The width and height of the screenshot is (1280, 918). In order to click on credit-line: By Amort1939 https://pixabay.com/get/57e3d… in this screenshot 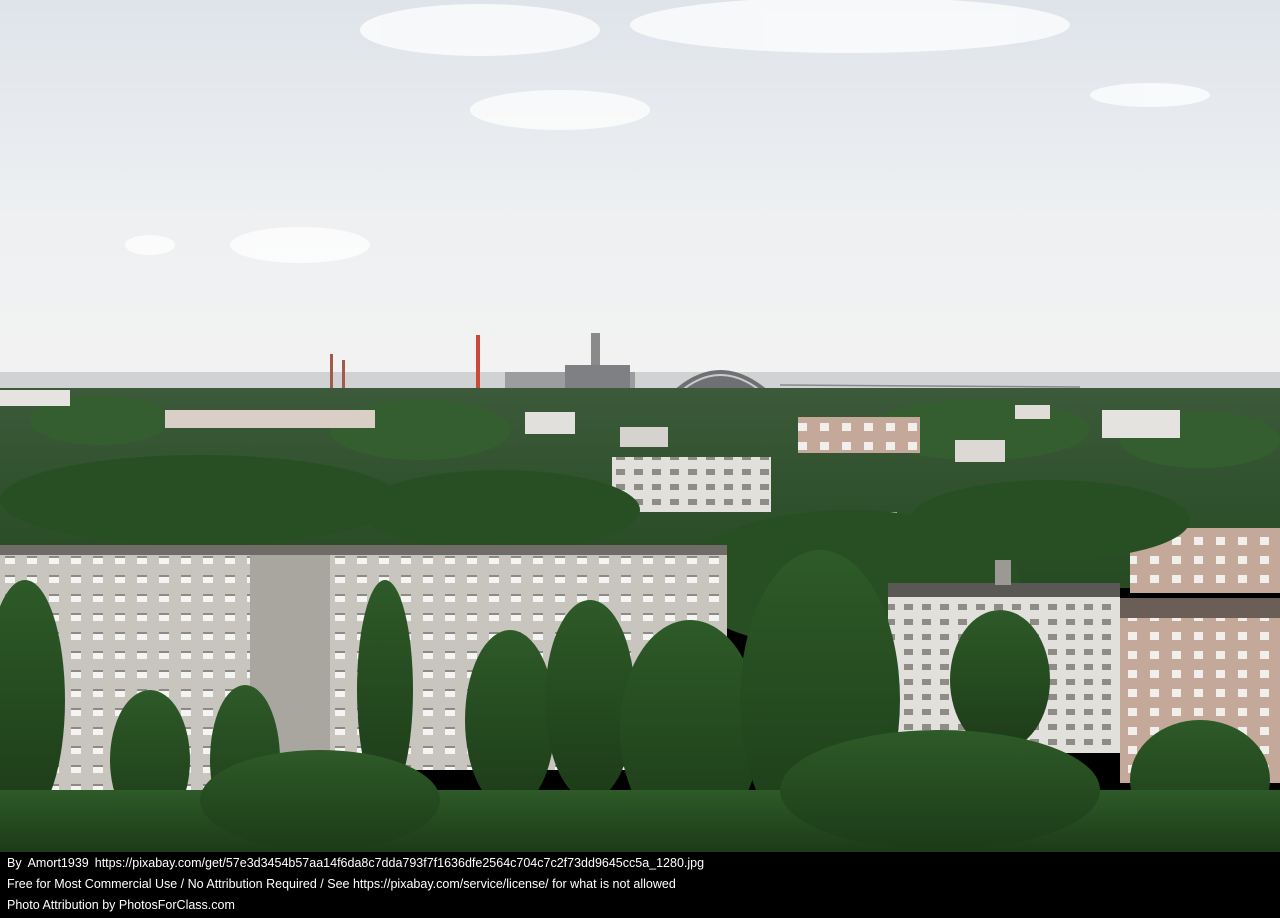, I will do `click(643, 863)`.